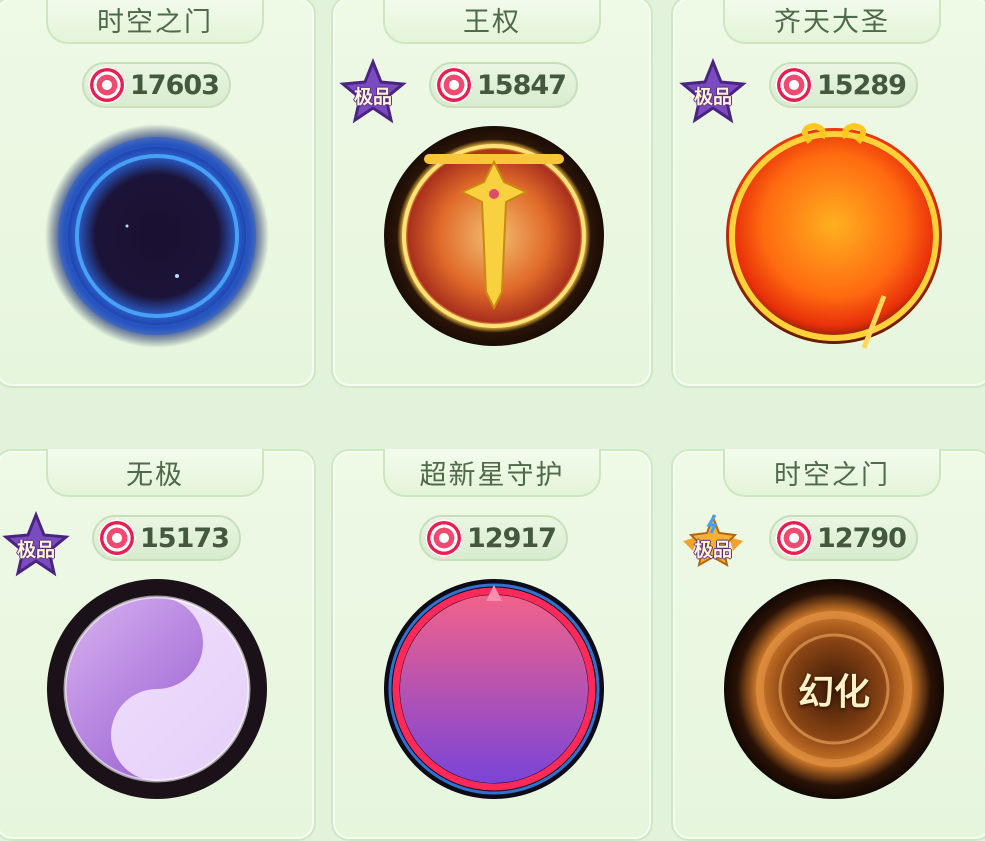 The height and width of the screenshot is (841, 985). I want to click on price-pill: 17603, so click(156, 85).